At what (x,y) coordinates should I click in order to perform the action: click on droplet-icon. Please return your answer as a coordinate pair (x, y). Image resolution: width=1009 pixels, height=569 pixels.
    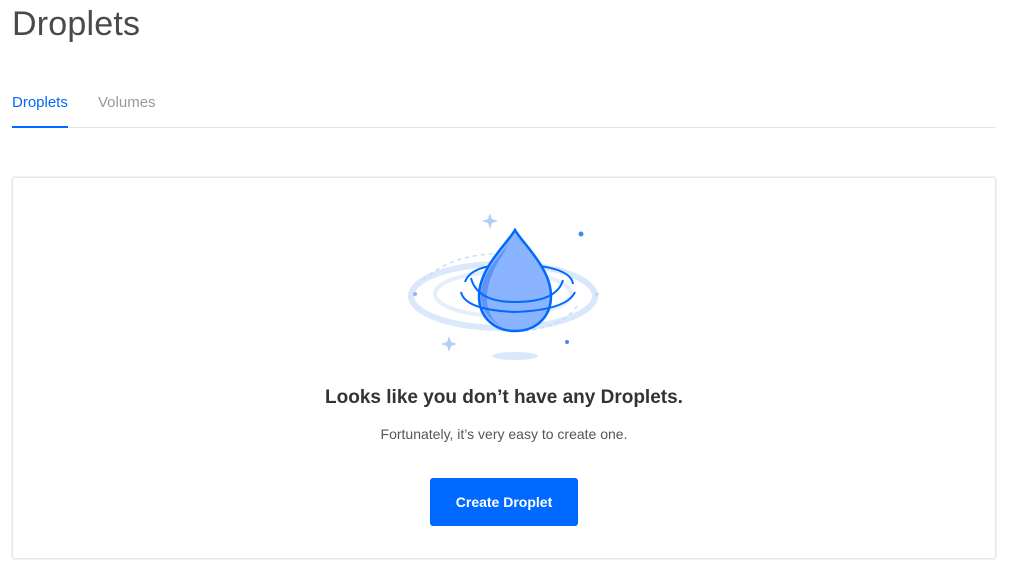
    Looking at the image, I should click on (503, 286).